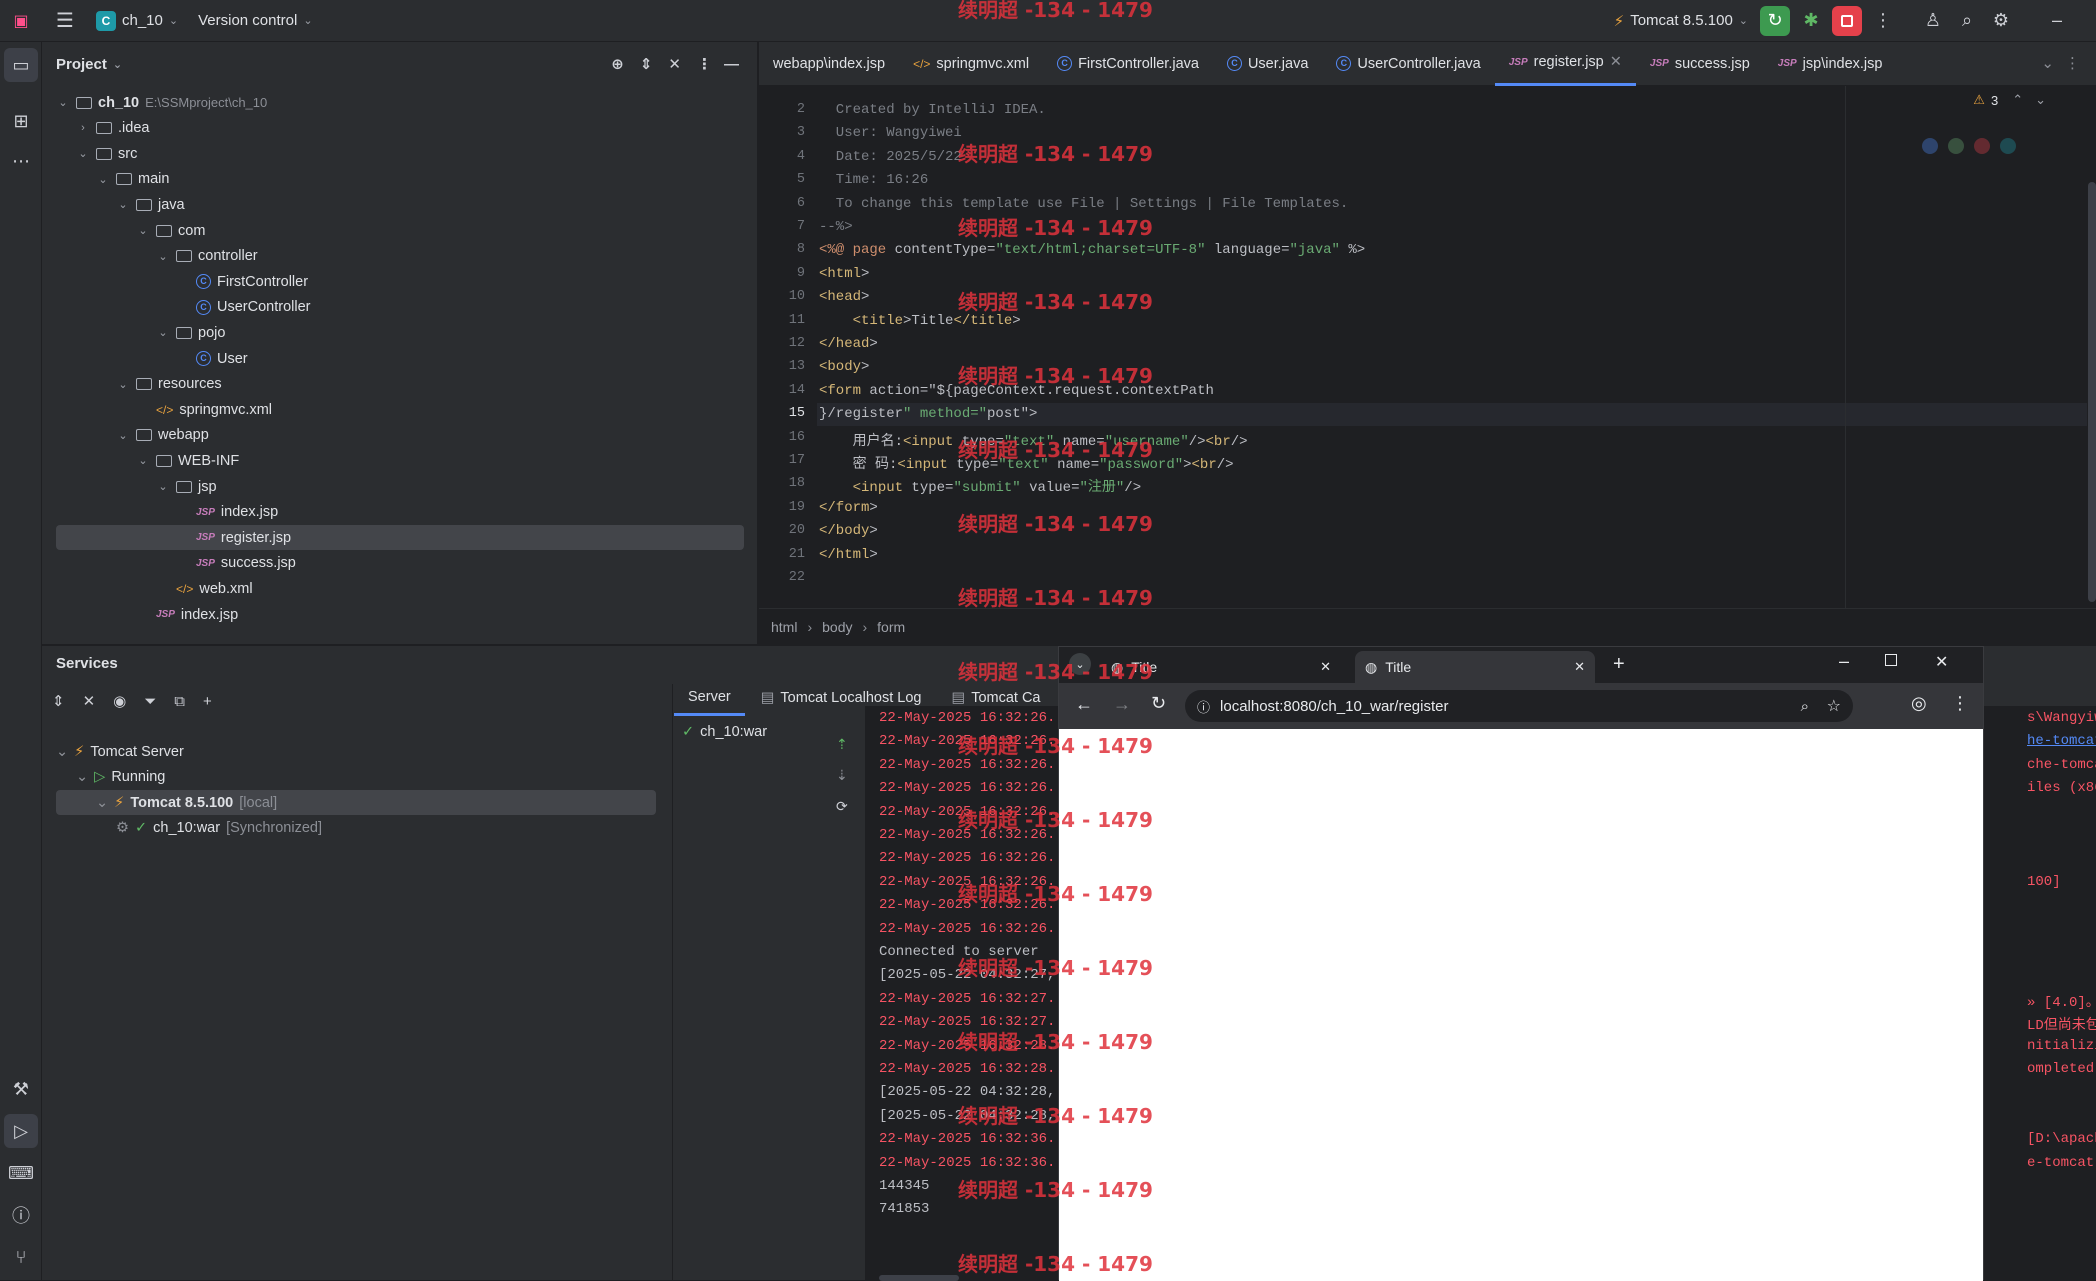 This screenshot has width=2096, height=1281. Describe the element at coordinates (1982, 146) in the screenshot. I see `safari-icon` at that location.